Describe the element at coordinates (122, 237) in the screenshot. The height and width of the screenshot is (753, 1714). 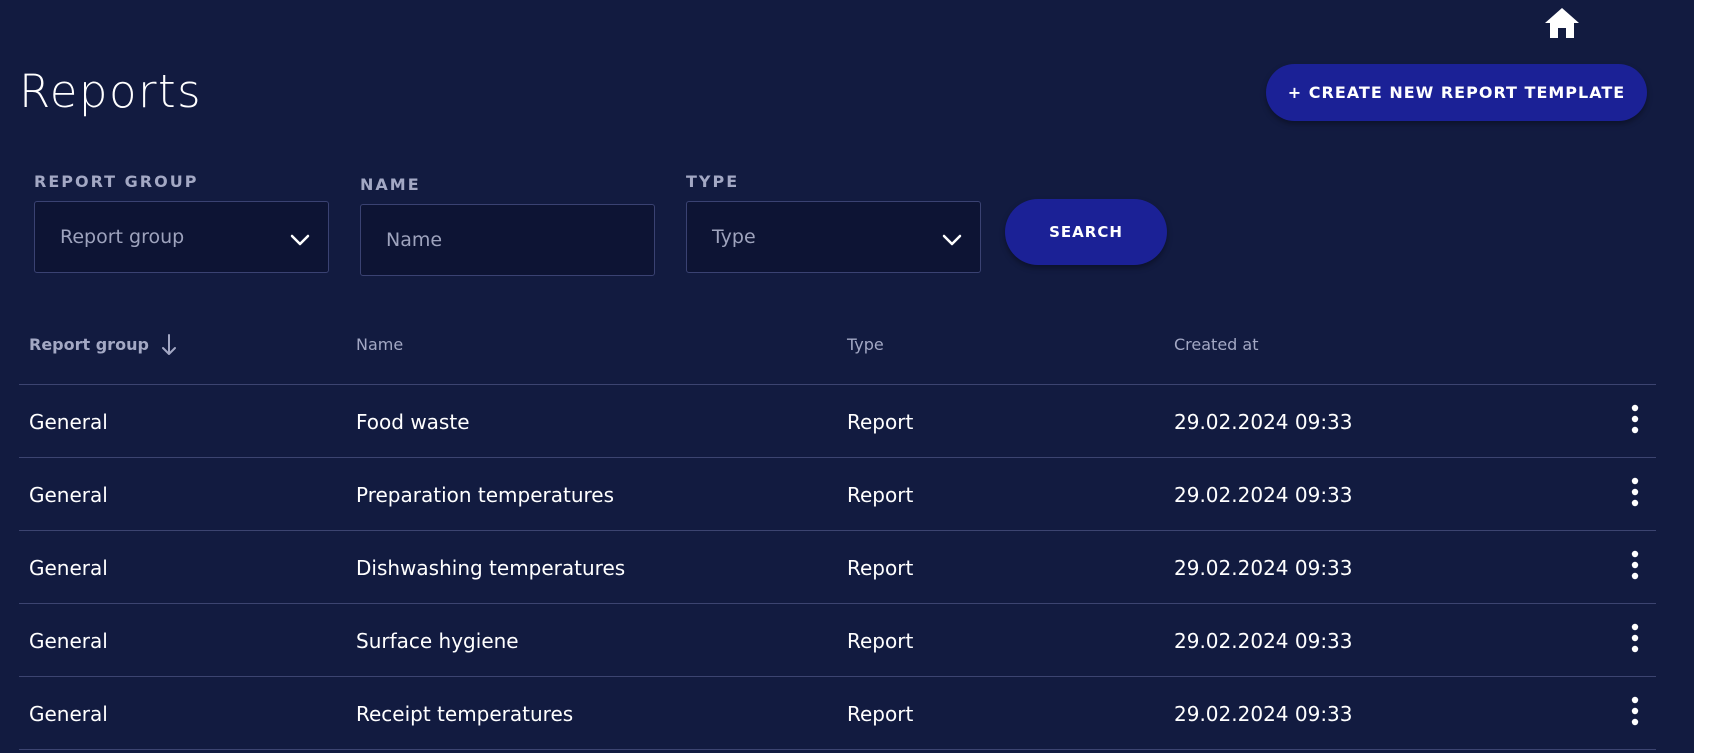
I see `report-group-select-placeholder: Report group` at that location.